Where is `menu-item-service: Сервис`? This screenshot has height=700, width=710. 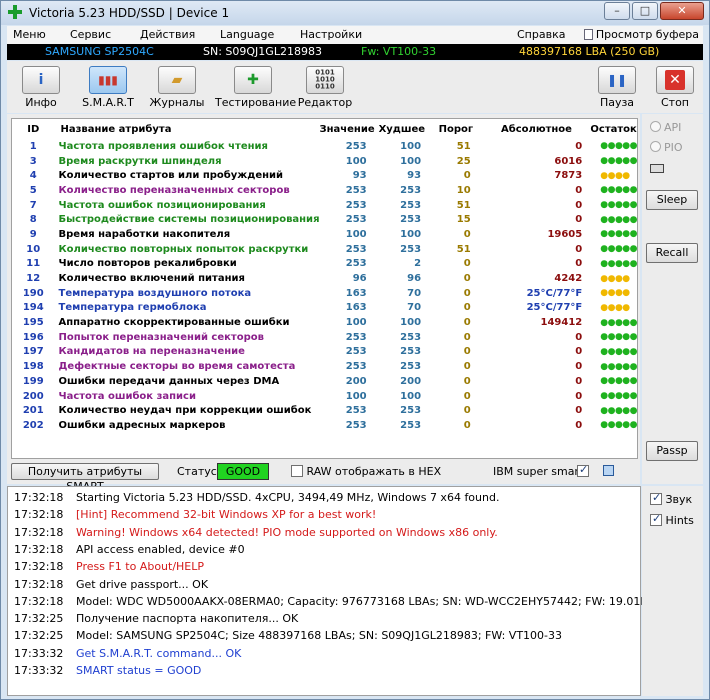 menu-item-service: Сервис is located at coordinates (90, 34).